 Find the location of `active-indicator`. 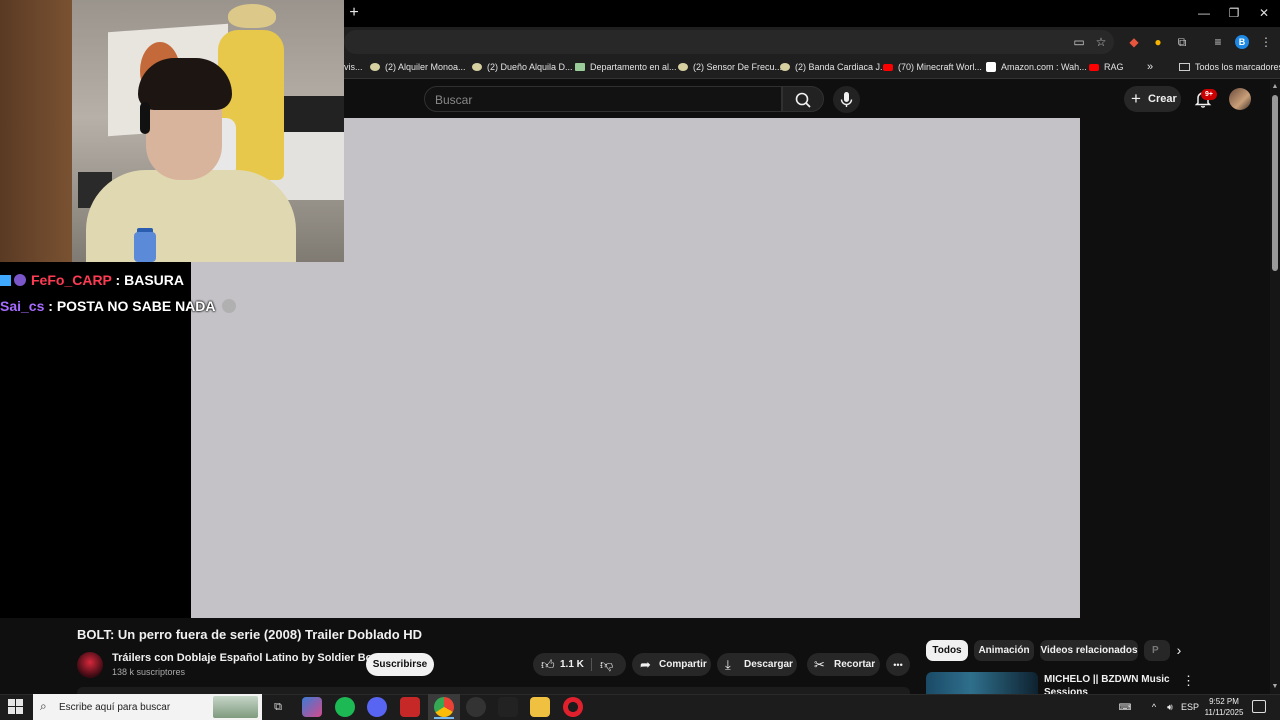

active-indicator is located at coordinates (444, 718).